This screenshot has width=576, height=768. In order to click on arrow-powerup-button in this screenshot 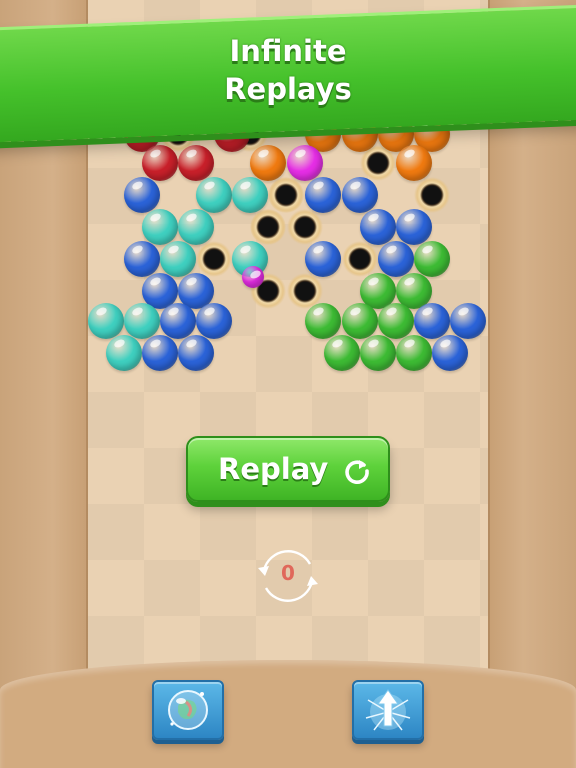, I will do `click(388, 710)`.